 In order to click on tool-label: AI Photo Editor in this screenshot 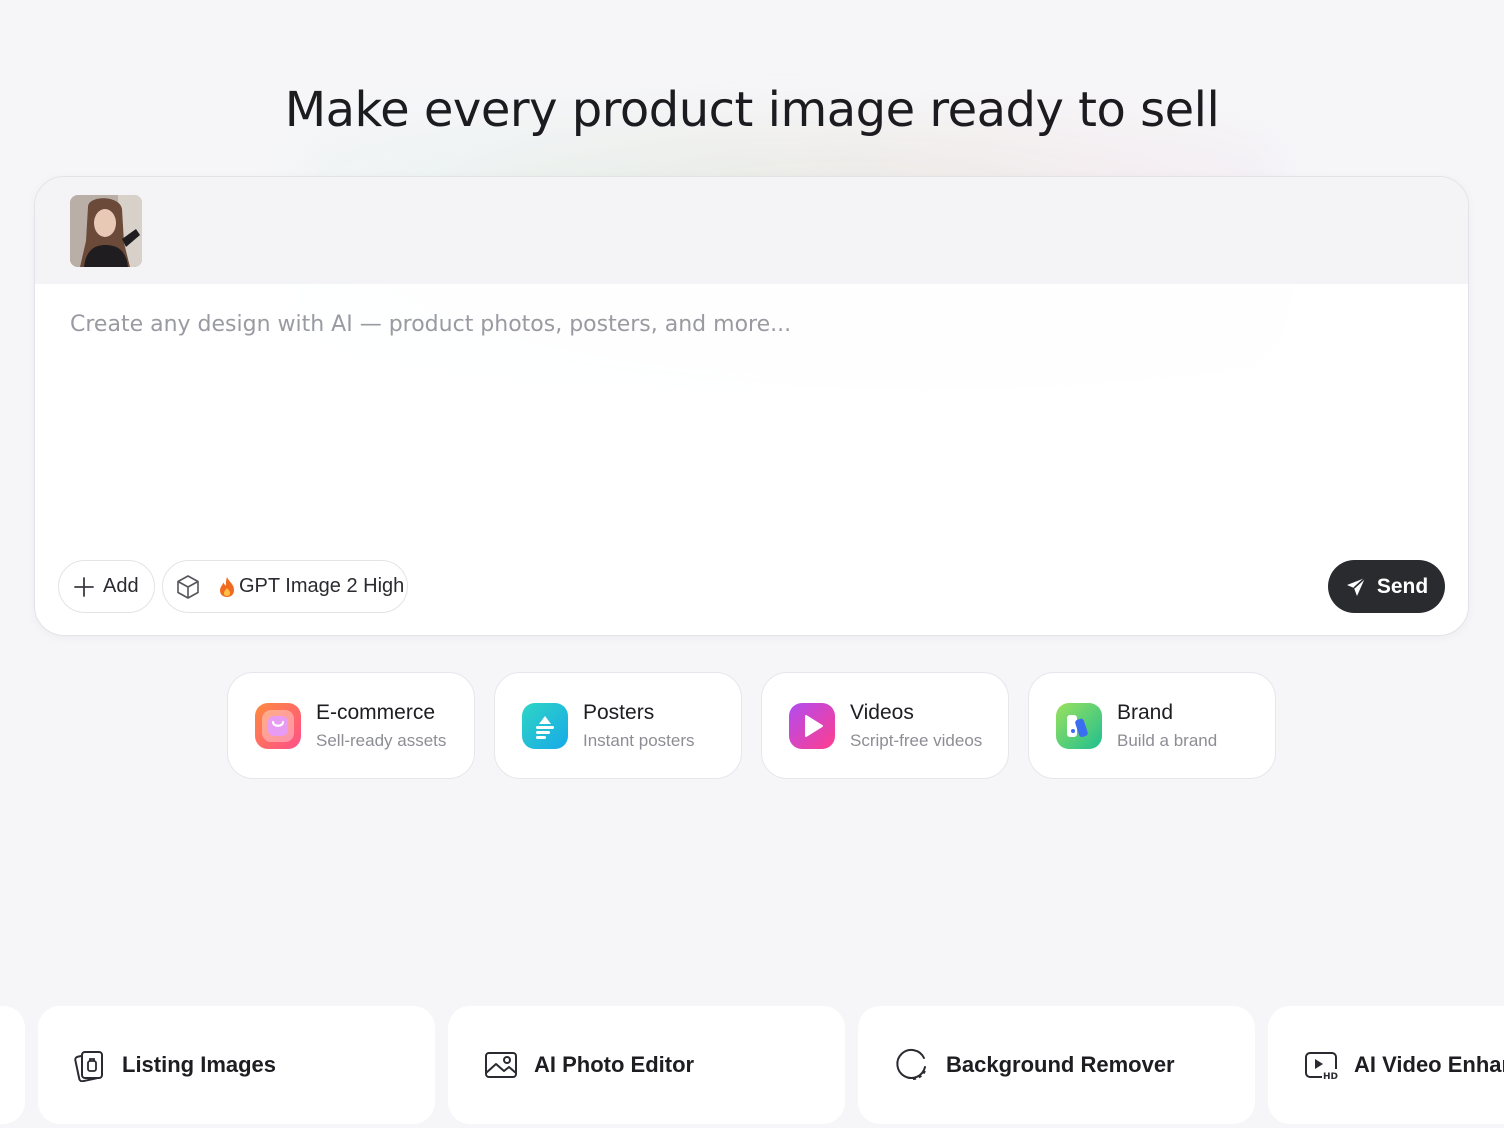, I will do `click(614, 1064)`.